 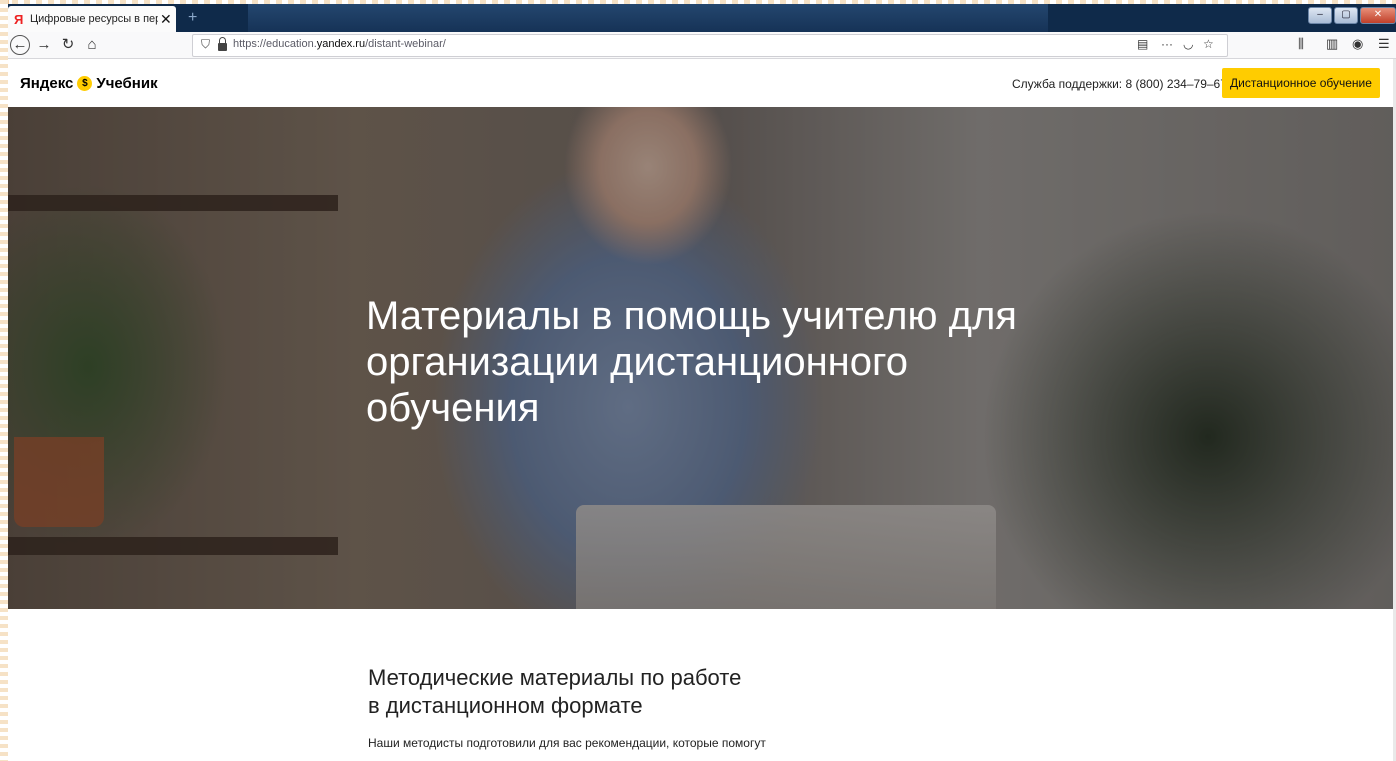 What do you see at coordinates (222, 44) in the screenshot?
I see `lock-icon` at bounding box center [222, 44].